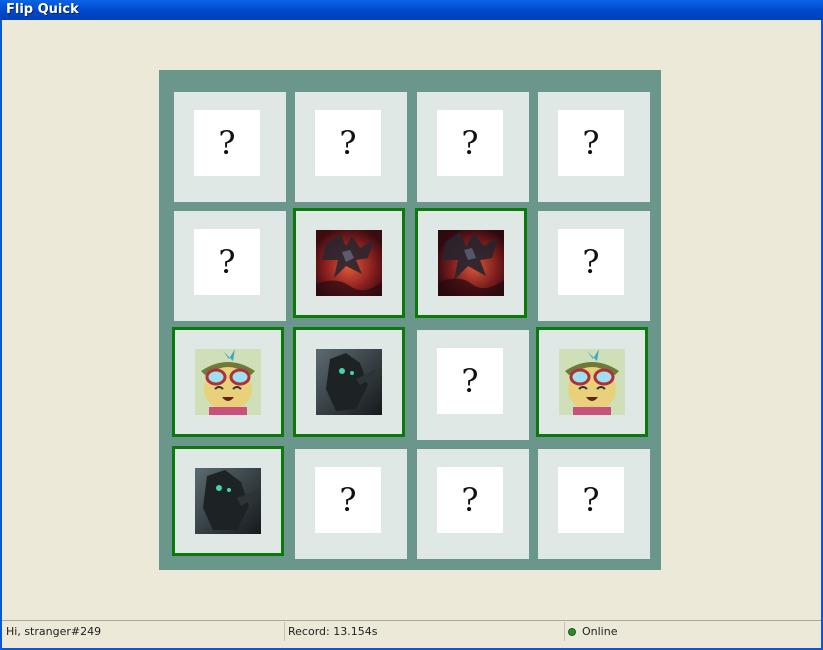 This screenshot has width=823, height=650. I want to click on card-5-question: ?, so click(227, 262).